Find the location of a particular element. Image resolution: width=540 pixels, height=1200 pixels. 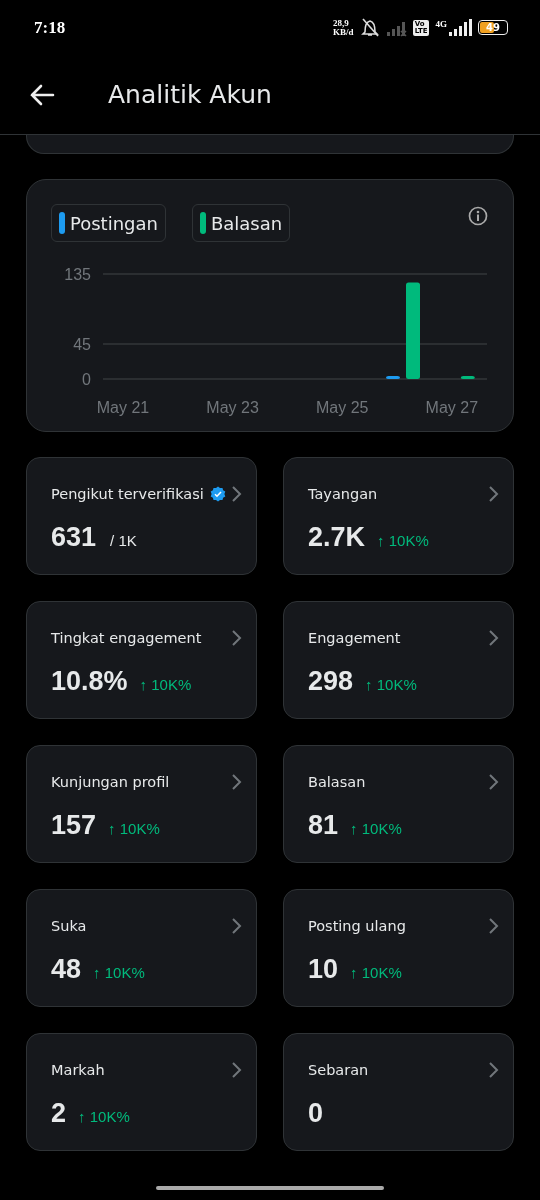

x-axis-label: May 27 is located at coordinates (452, 407).